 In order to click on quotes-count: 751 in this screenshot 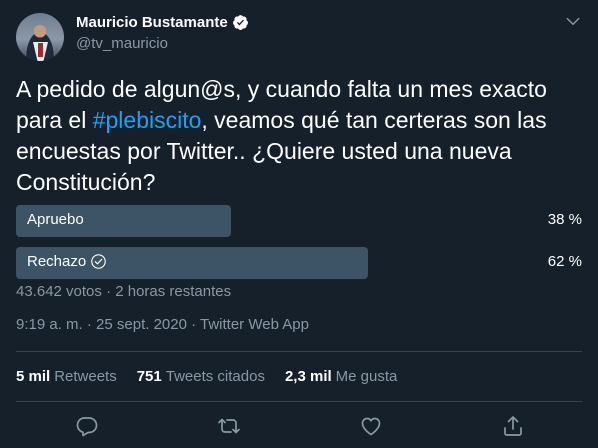, I will do `click(149, 376)`.